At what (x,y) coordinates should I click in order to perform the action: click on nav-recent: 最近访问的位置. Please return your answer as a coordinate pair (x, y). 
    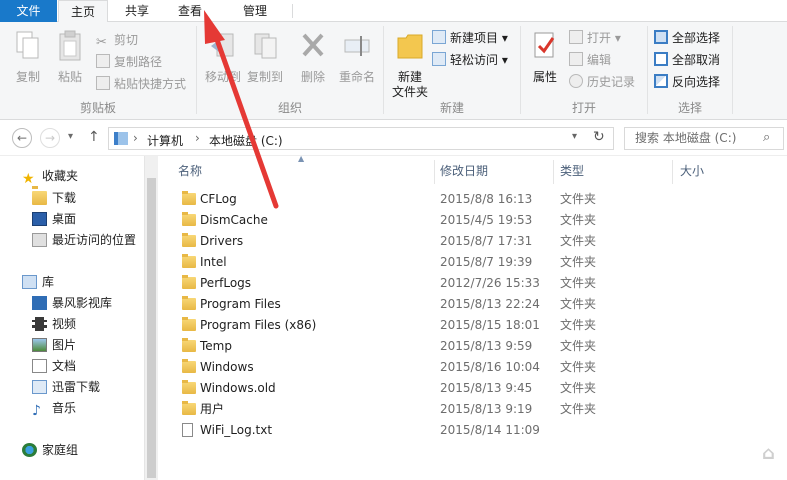
    Looking at the image, I should click on (84, 240).